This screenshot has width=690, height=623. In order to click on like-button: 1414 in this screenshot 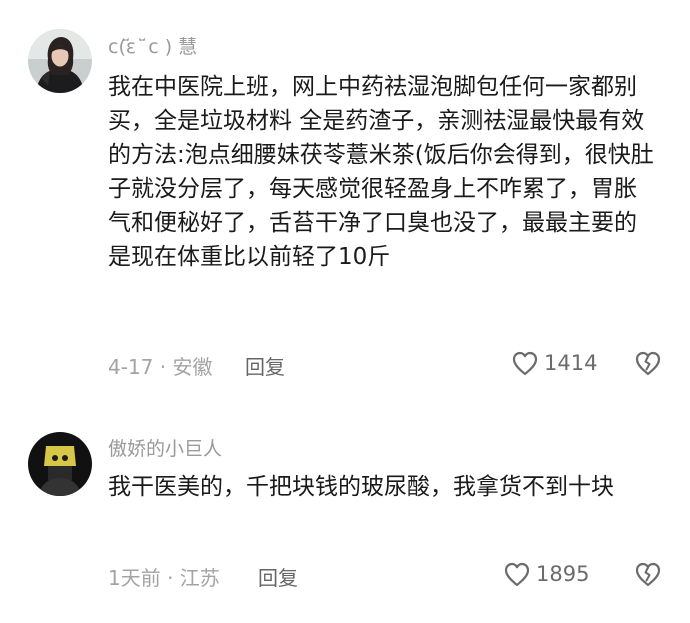, I will do `click(554, 363)`.